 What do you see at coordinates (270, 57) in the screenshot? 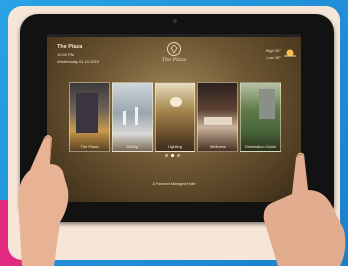
I see `low-label: Low` at bounding box center [270, 57].